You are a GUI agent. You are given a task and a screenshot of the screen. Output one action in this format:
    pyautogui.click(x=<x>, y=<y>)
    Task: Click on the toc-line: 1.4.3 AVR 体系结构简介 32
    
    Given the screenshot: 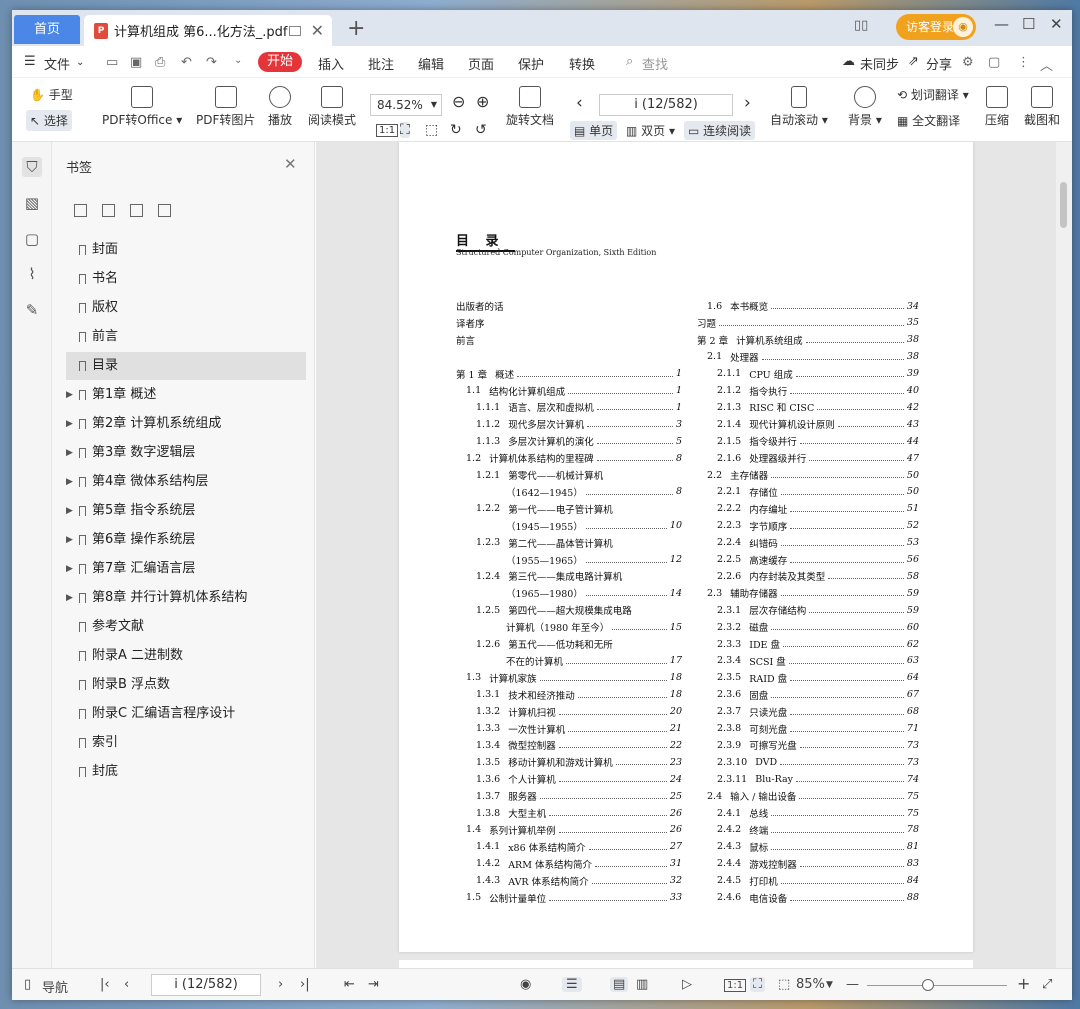 What is the action you would take?
    pyautogui.click(x=579, y=881)
    